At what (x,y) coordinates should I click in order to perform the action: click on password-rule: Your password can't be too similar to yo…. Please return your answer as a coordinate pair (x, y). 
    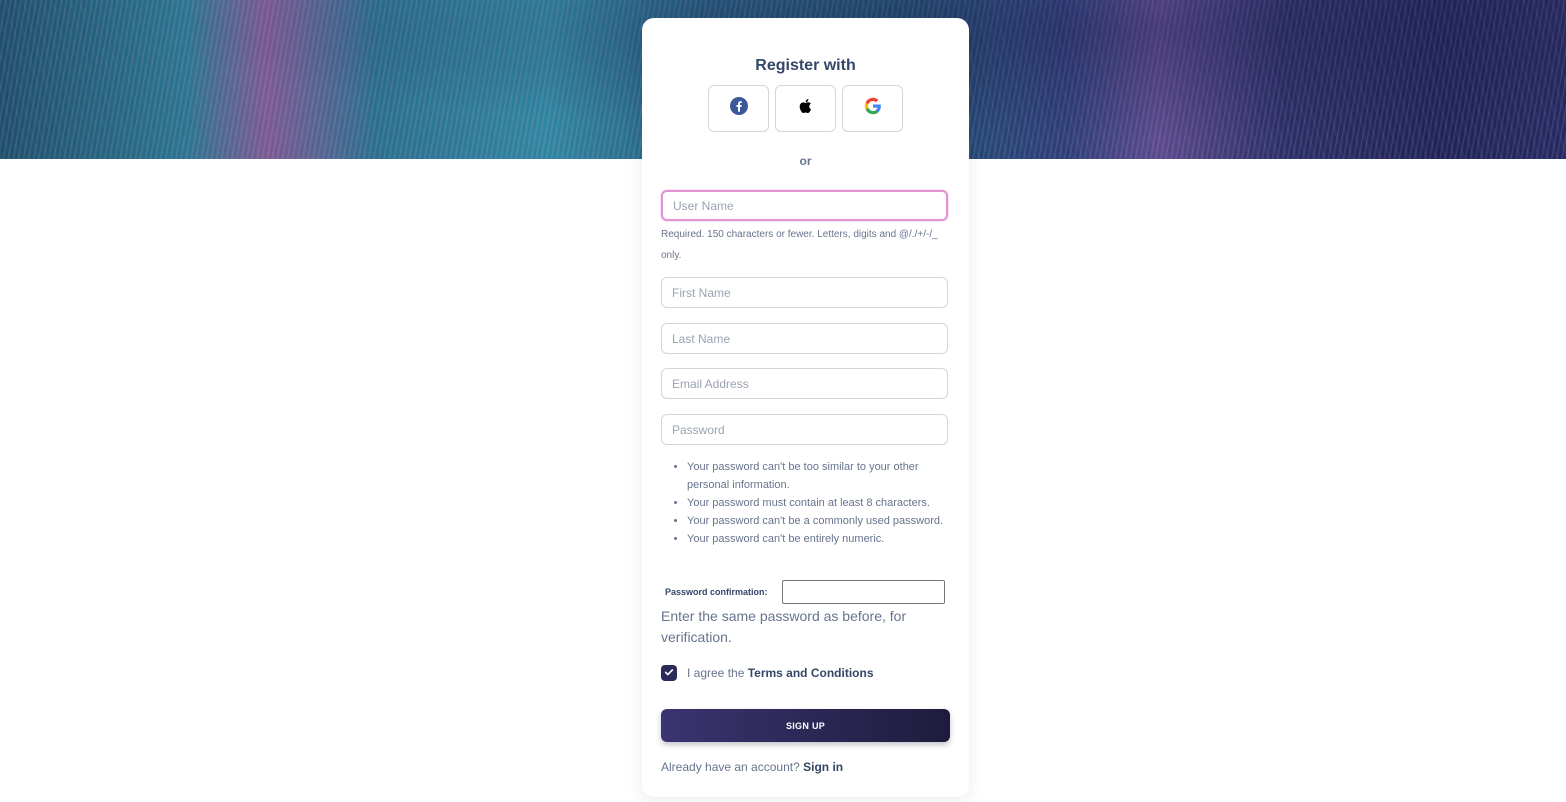
    Looking at the image, I should click on (824, 476).